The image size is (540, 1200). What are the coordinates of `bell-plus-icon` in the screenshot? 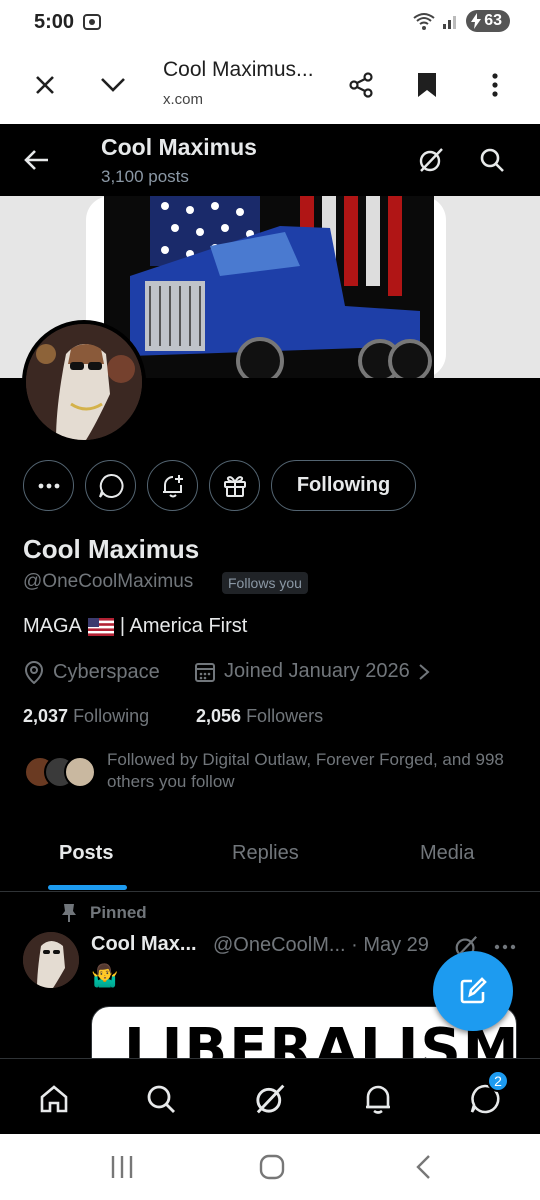 It's located at (172, 485).